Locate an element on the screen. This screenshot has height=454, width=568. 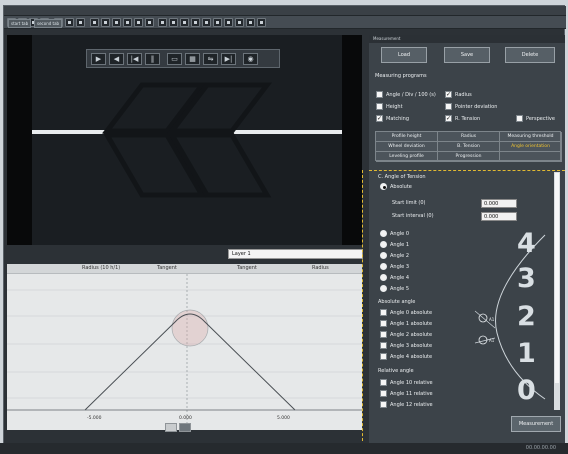
page-prev-button is located at coordinates (171, 427).